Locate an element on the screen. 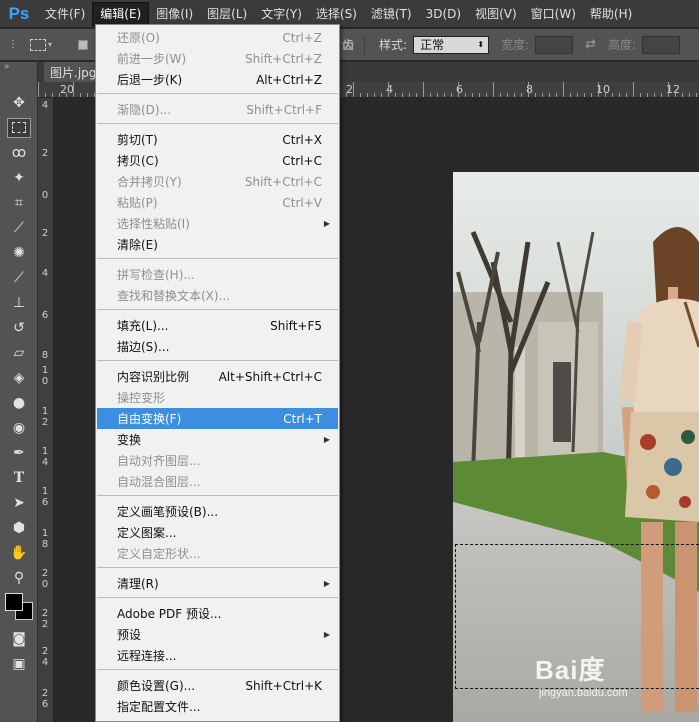  new-selection-icon is located at coordinates (83, 44).